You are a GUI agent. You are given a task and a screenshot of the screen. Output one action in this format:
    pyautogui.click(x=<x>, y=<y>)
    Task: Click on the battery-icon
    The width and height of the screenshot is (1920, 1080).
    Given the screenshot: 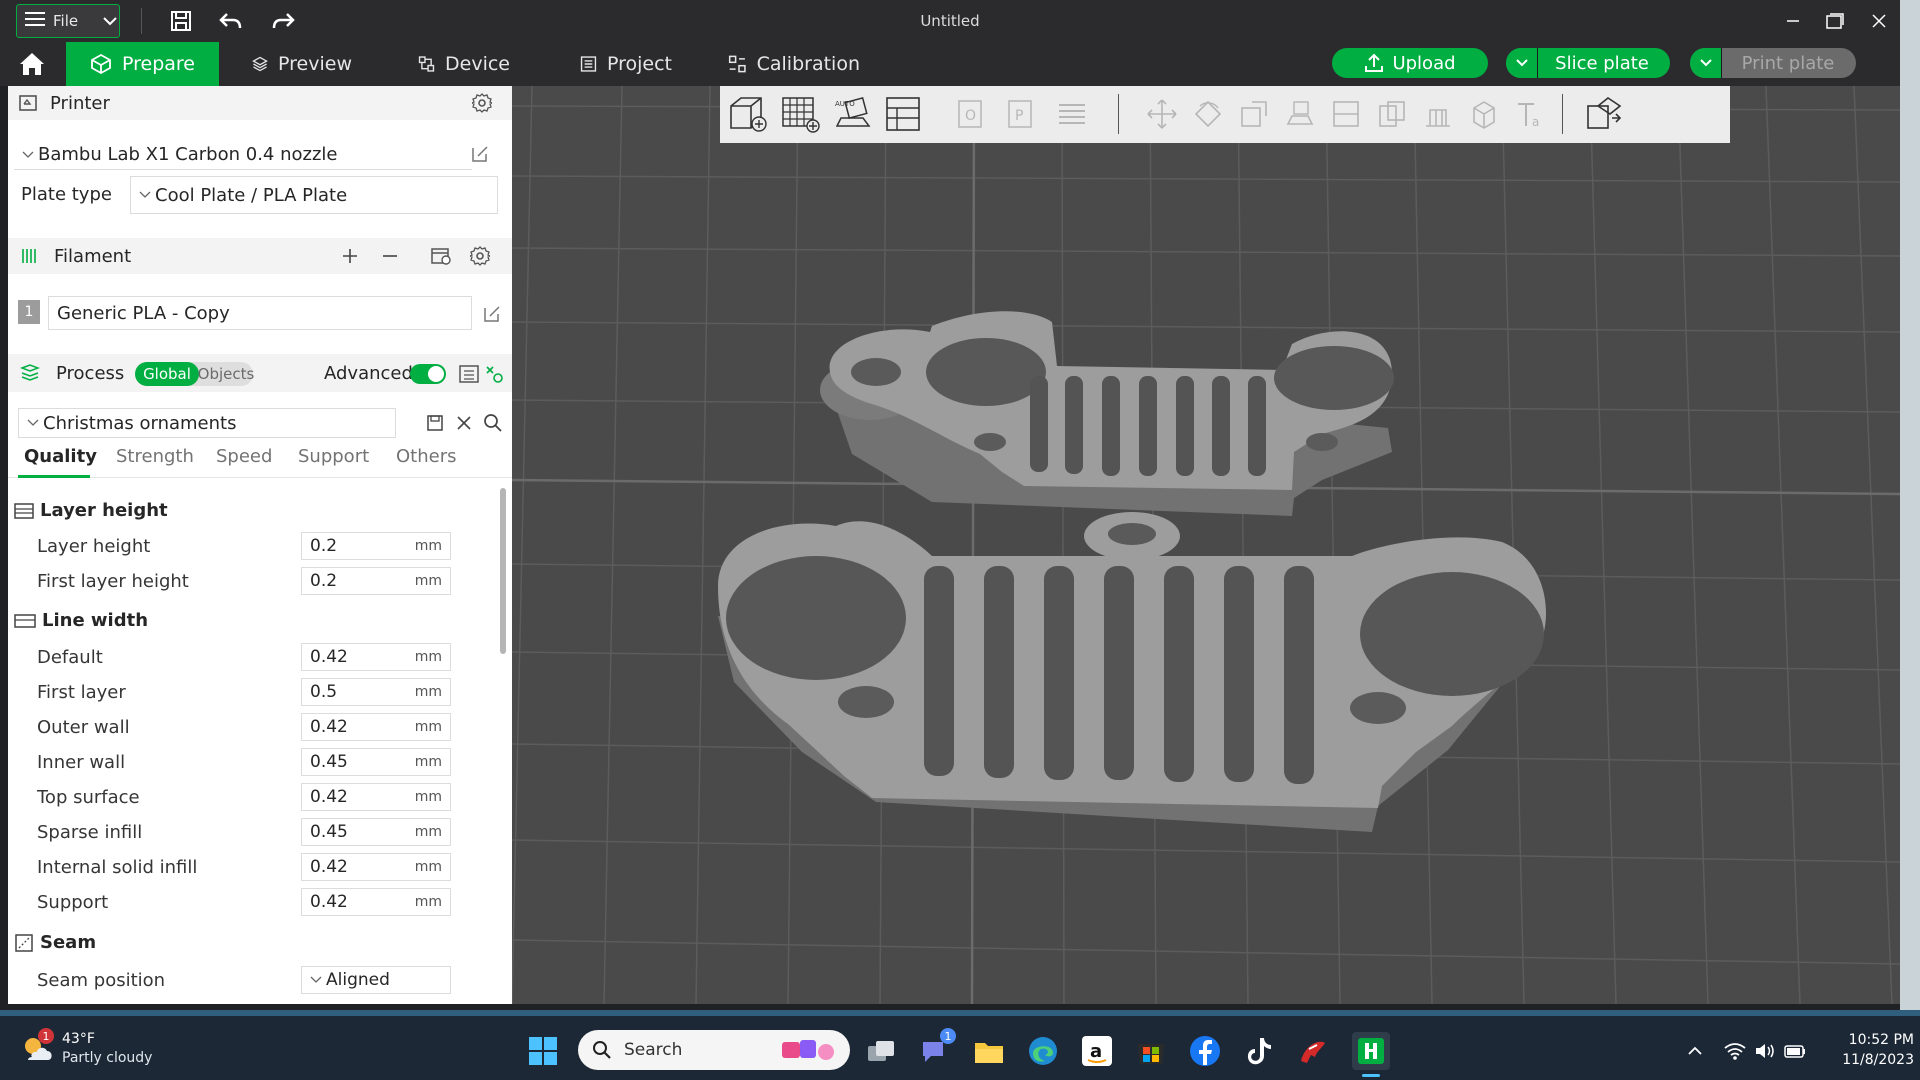 What is the action you would take?
    pyautogui.click(x=1795, y=1051)
    